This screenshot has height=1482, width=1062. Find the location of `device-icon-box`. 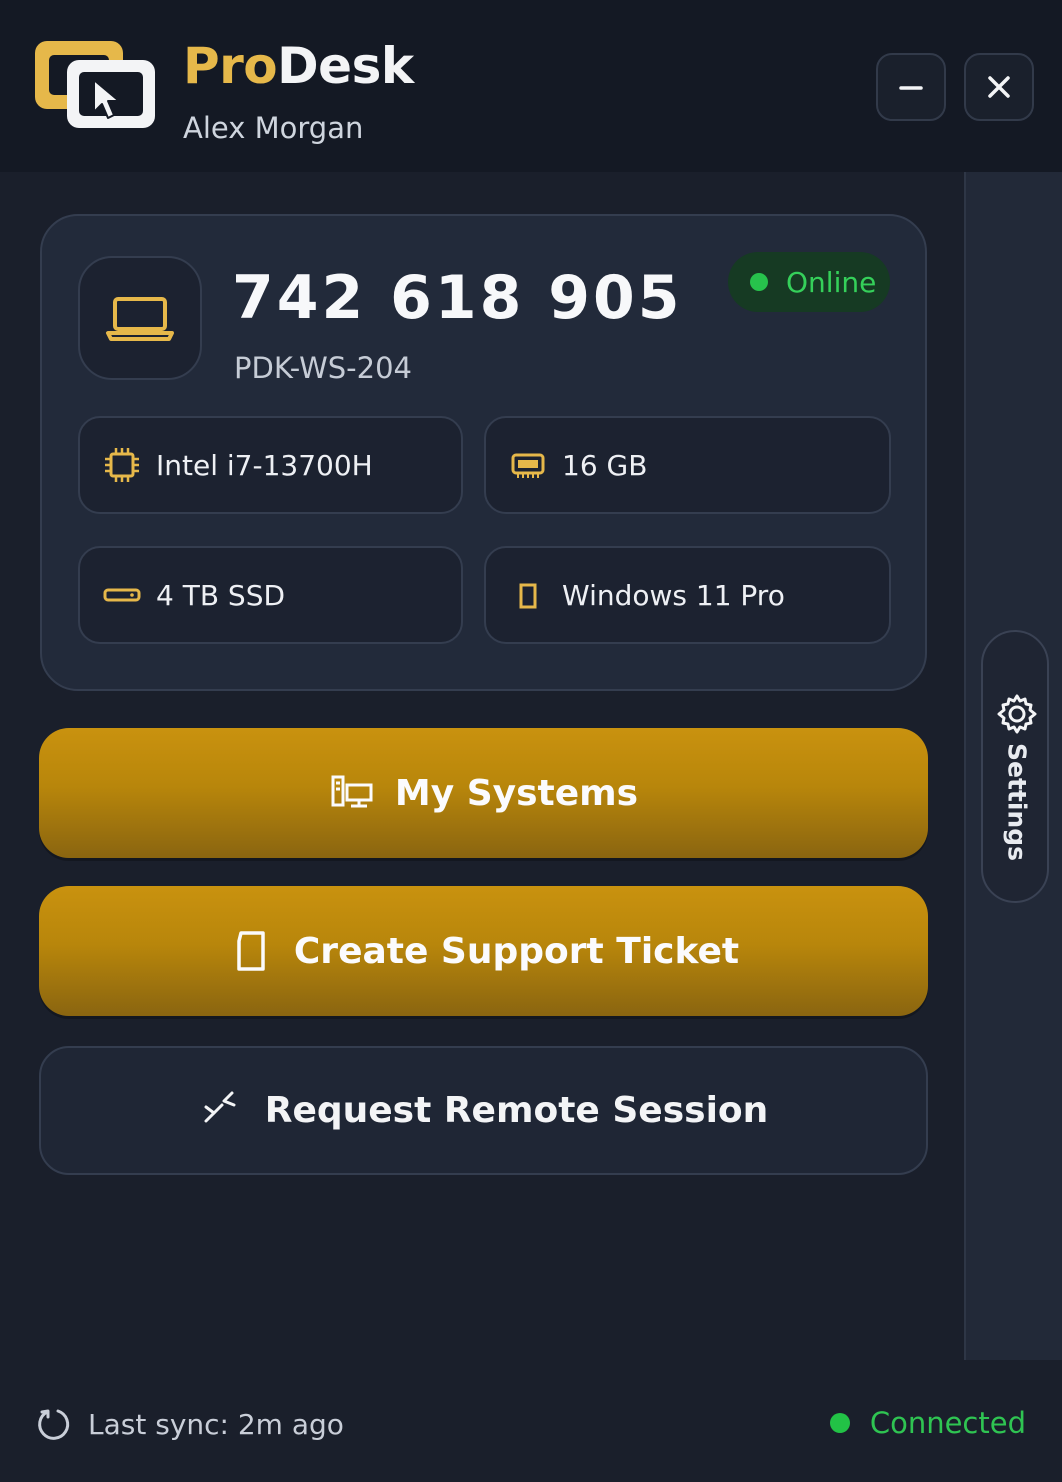

device-icon-box is located at coordinates (140, 318).